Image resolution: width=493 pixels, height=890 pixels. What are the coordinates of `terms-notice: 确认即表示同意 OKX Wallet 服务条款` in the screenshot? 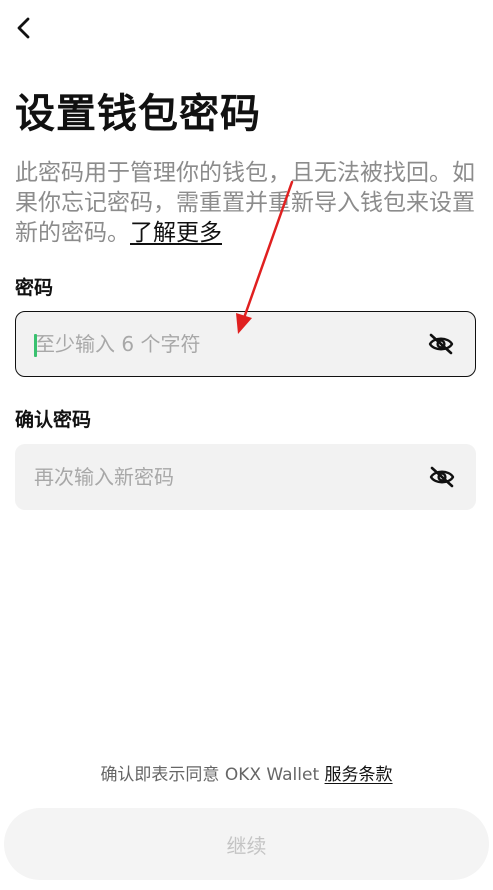 It's located at (246, 772).